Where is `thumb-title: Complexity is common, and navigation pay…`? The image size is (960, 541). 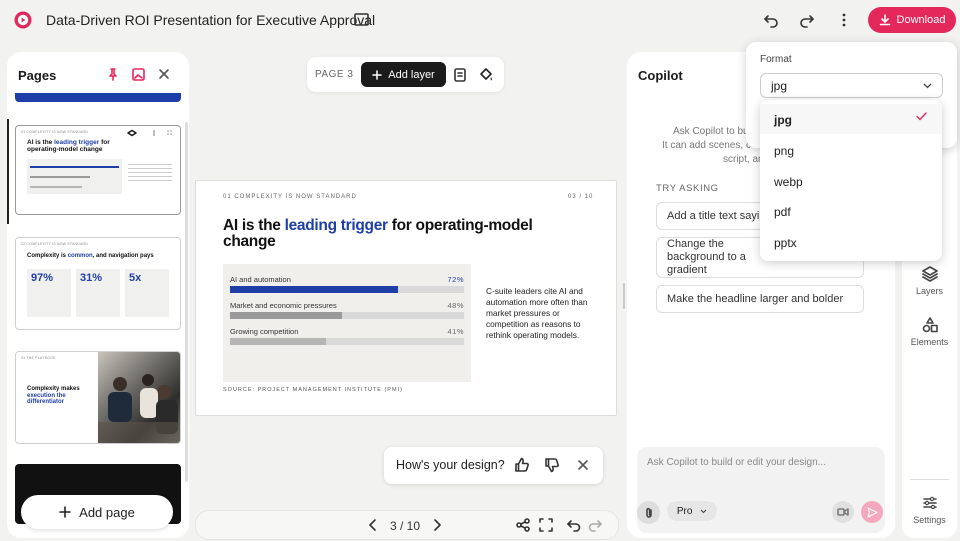
thumb-title: Complexity is common, and navigation pay… is located at coordinates (102, 256).